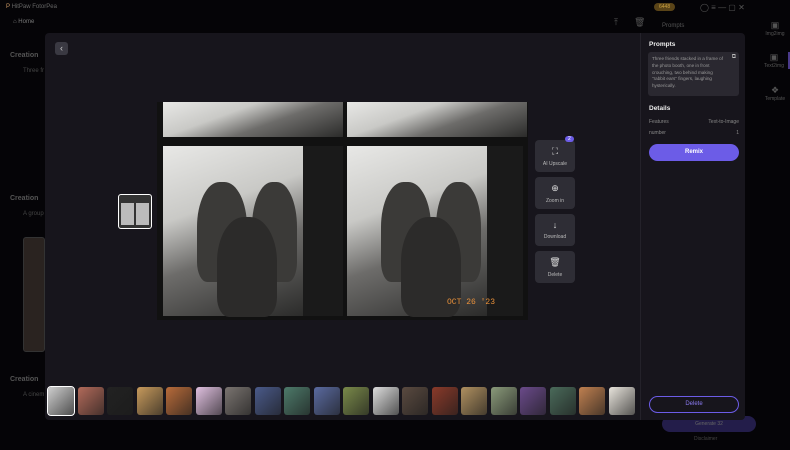 The width and height of the screenshot is (790, 450). I want to click on side-tab-label: Template, so click(775, 99).